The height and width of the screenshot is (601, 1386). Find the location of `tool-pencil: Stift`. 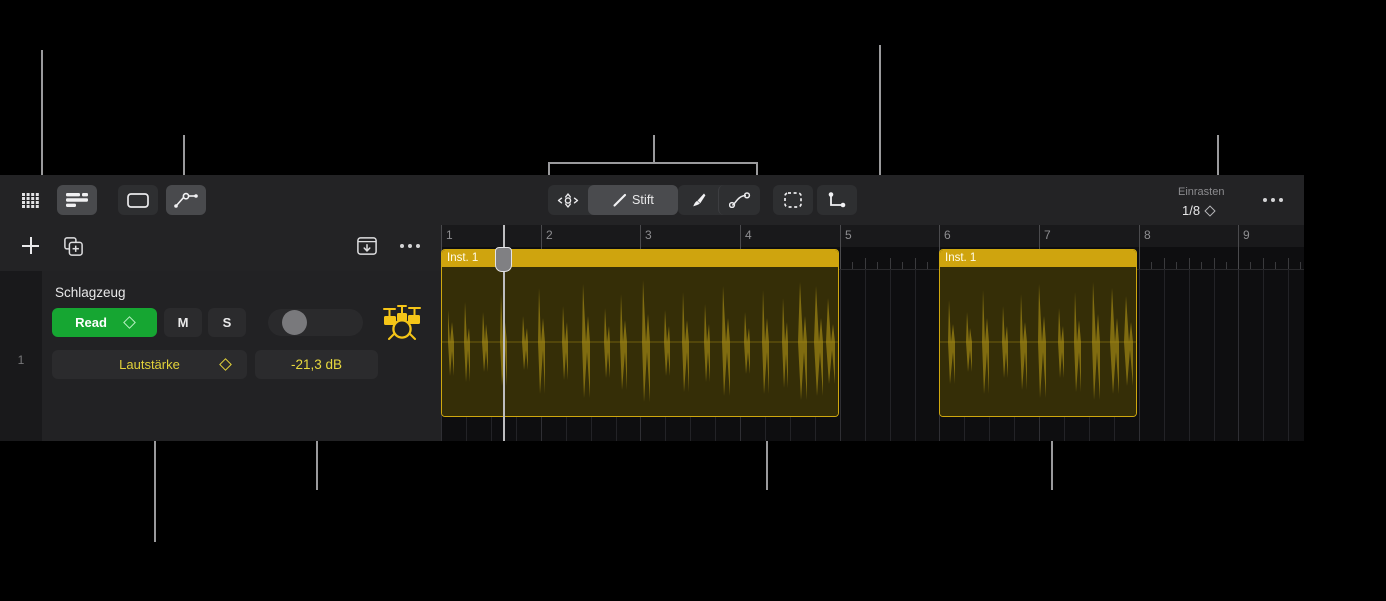

tool-pencil: Stift is located at coordinates (633, 200).